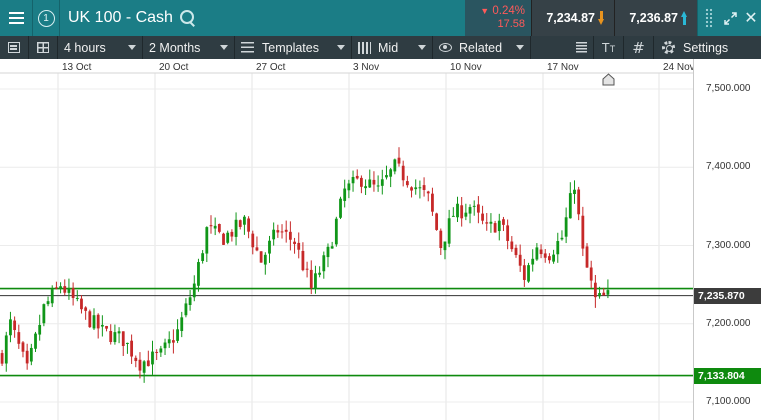 The height and width of the screenshot is (420, 761). I want to click on related-select: Related, so click(482, 47).